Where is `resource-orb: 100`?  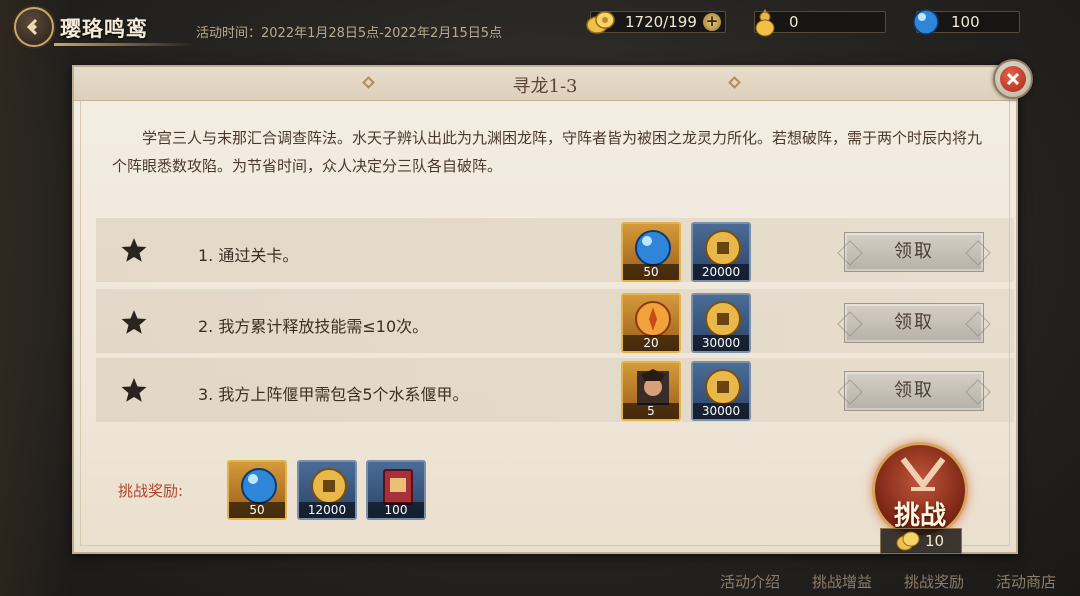
resource-orb: 100 is located at coordinates (966, 22).